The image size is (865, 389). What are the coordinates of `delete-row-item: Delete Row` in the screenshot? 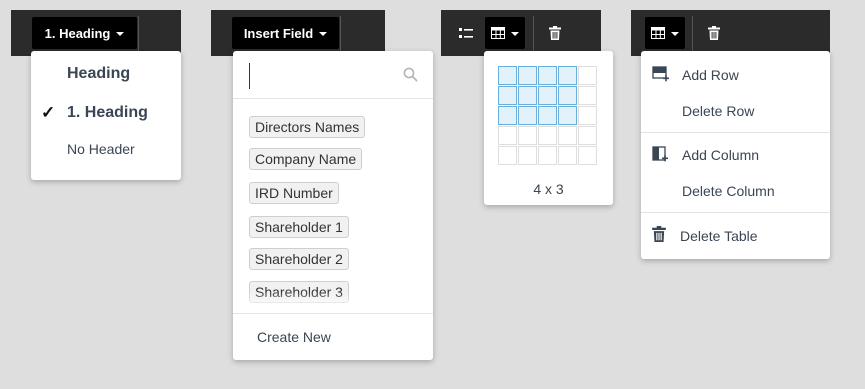 It's located at (735, 111).